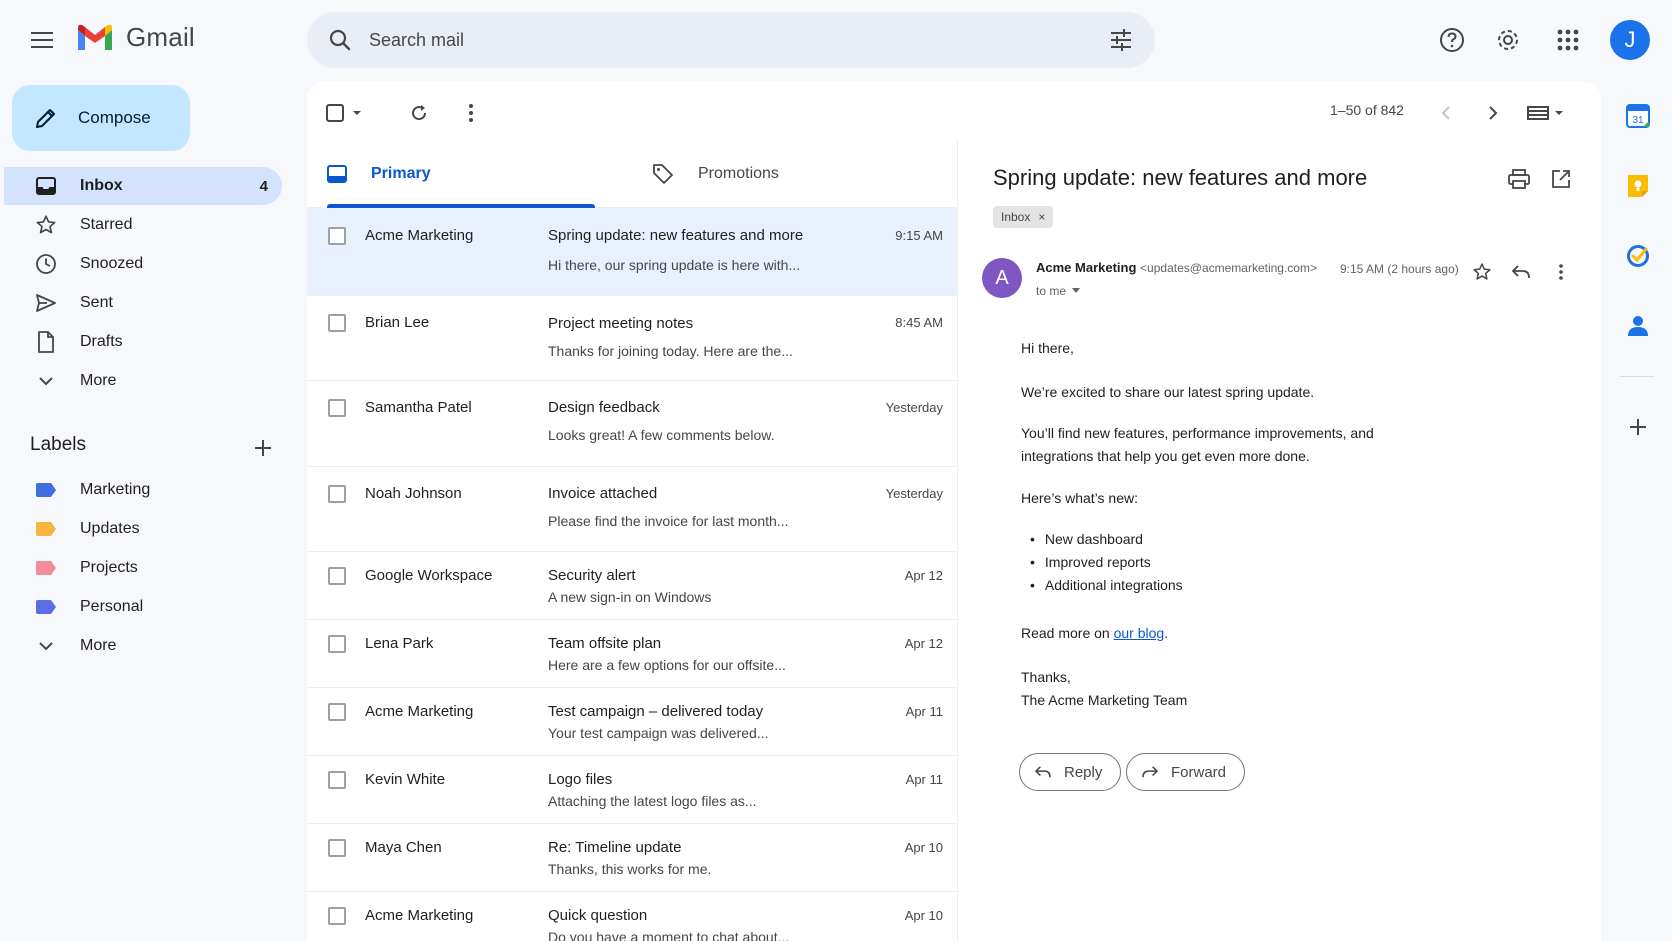  What do you see at coordinates (143, 607) in the screenshot?
I see `label-personal: Personal` at bounding box center [143, 607].